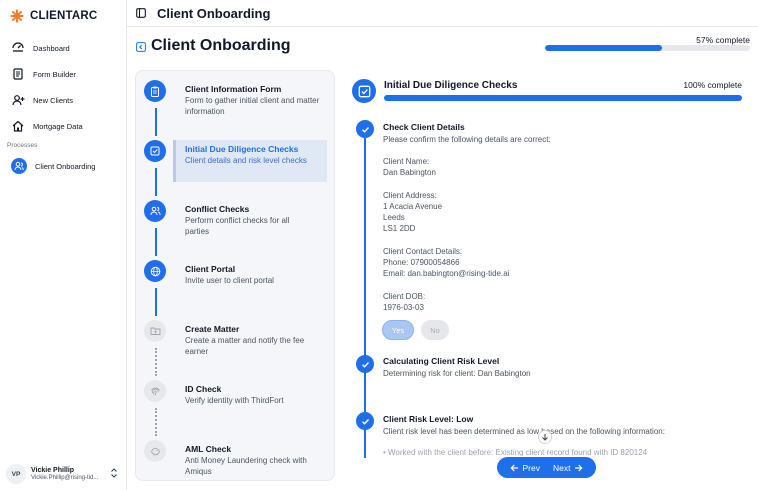 The image size is (758, 490). I want to click on step-description: Perform conflict checks for all parties, so click(237, 226).